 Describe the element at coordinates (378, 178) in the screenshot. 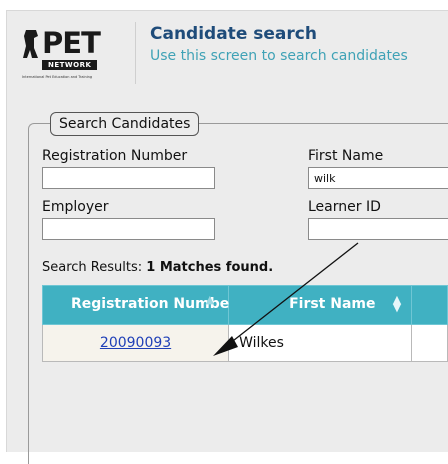

I see `first-name-input` at that location.